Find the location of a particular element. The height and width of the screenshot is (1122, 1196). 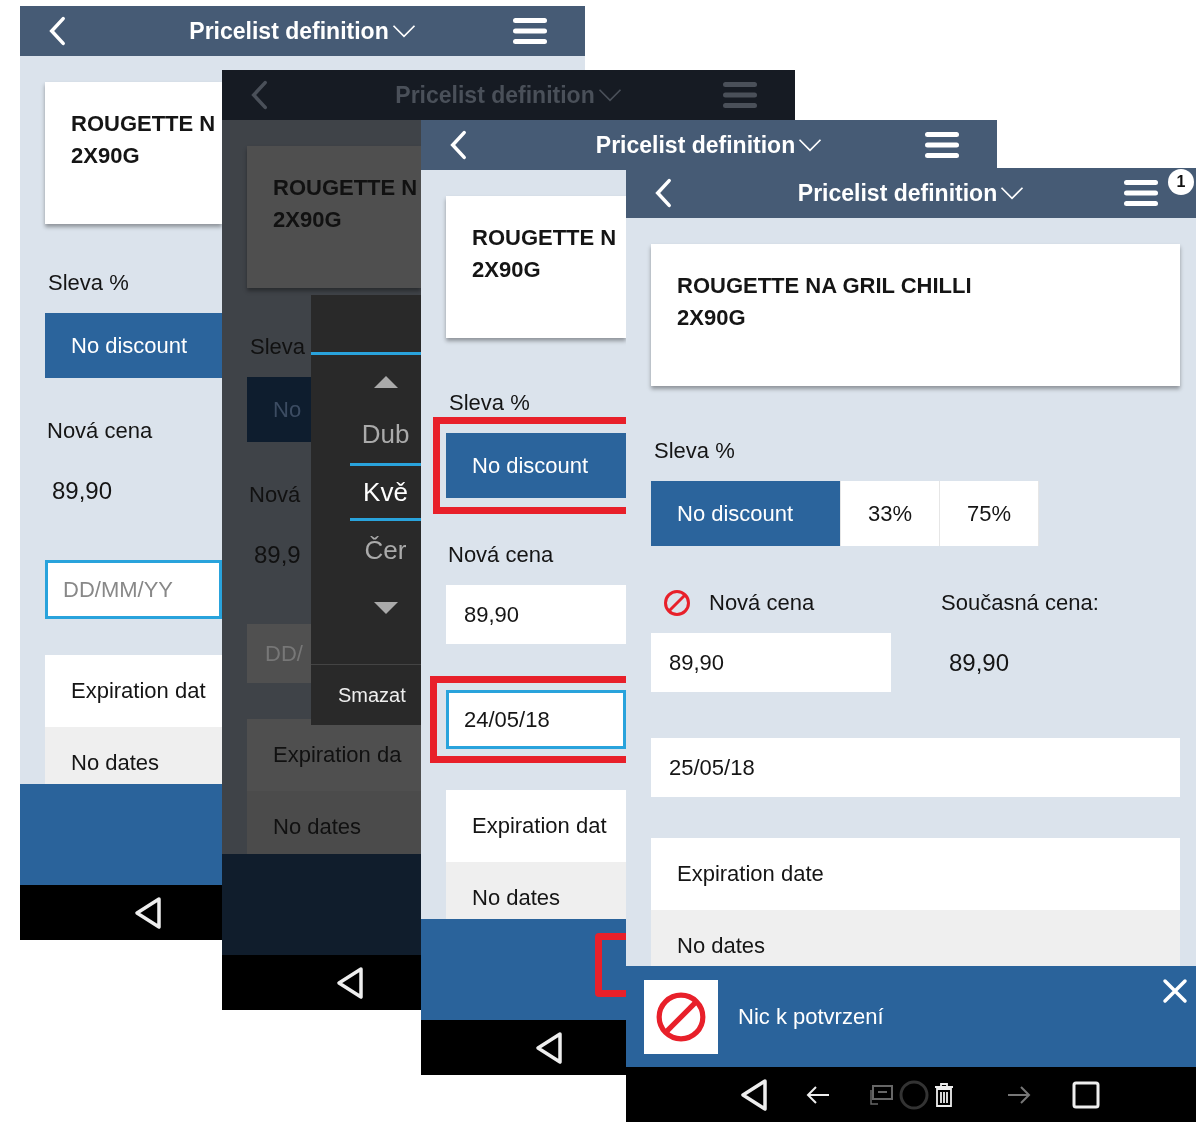

trash-icon is located at coordinates (944, 1094).